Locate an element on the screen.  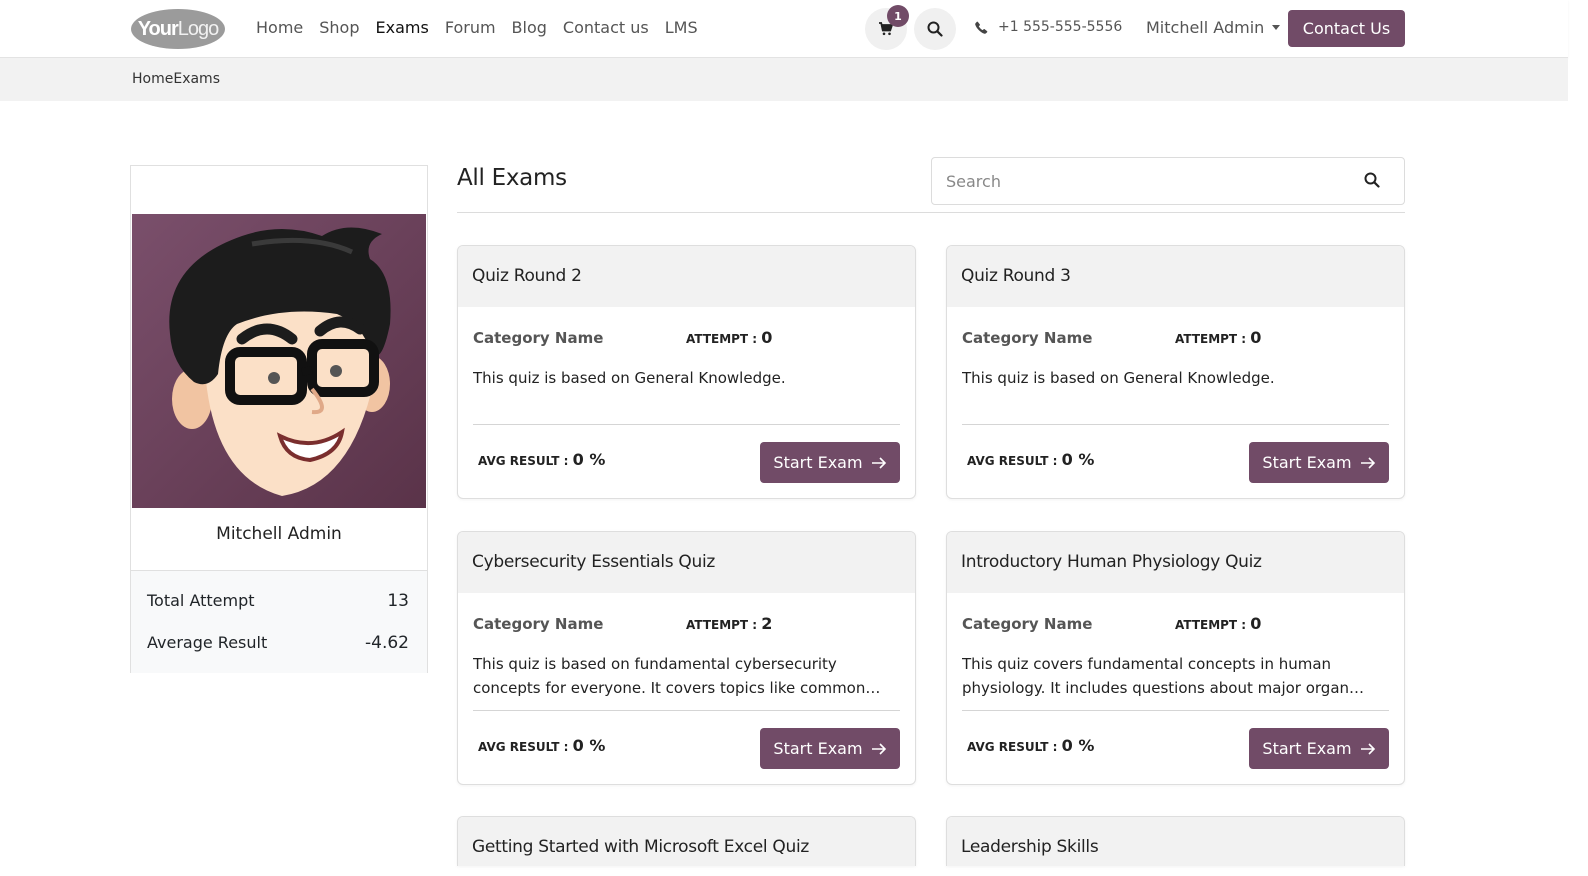
header-search-button is located at coordinates (935, 29).